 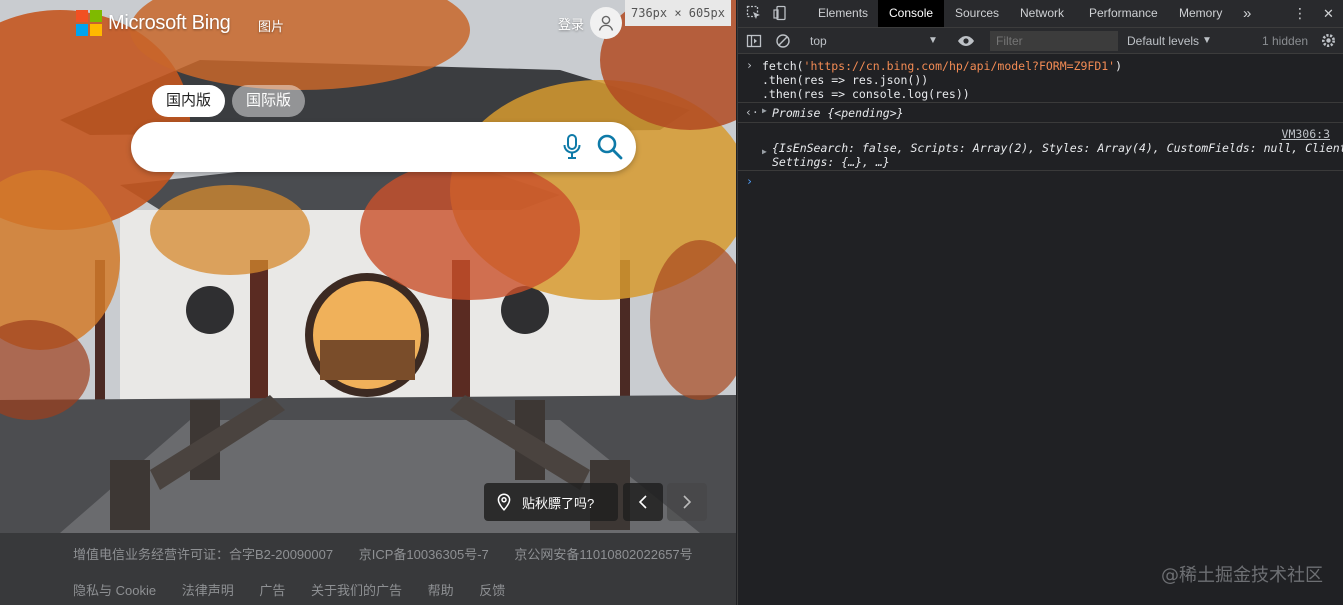 I want to click on live-expression-eye-icon, so click(x=966, y=43).